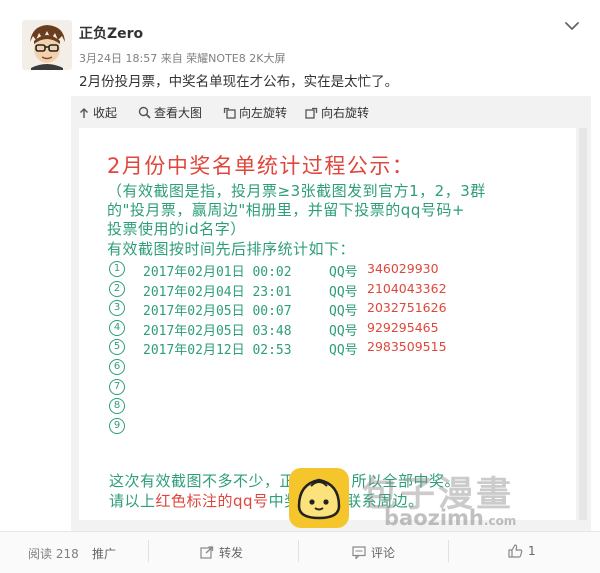 The width and height of the screenshot is (600, 573). I want to click on rotate-right-icon, so click(311, 113).